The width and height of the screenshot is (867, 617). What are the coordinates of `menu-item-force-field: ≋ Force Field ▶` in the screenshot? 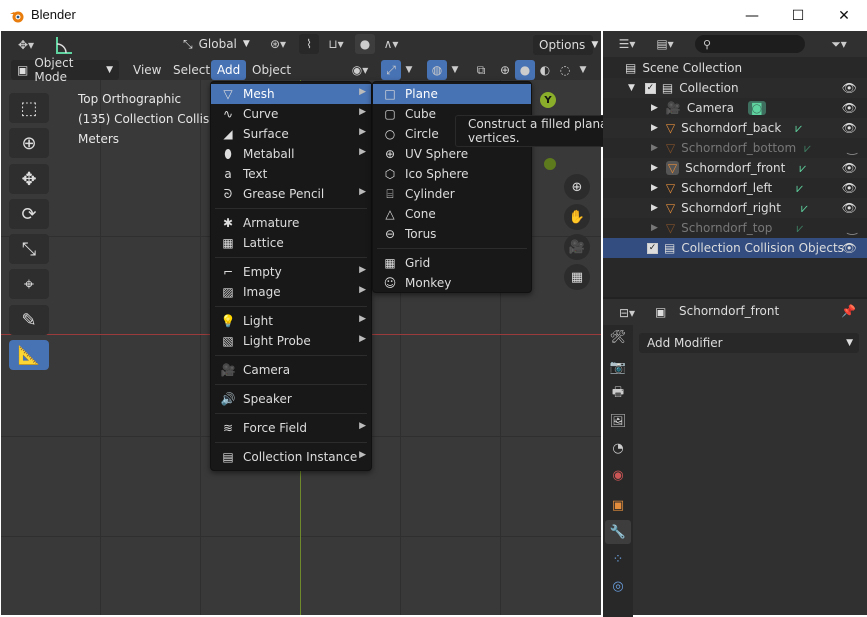 It's located at (291, 428).